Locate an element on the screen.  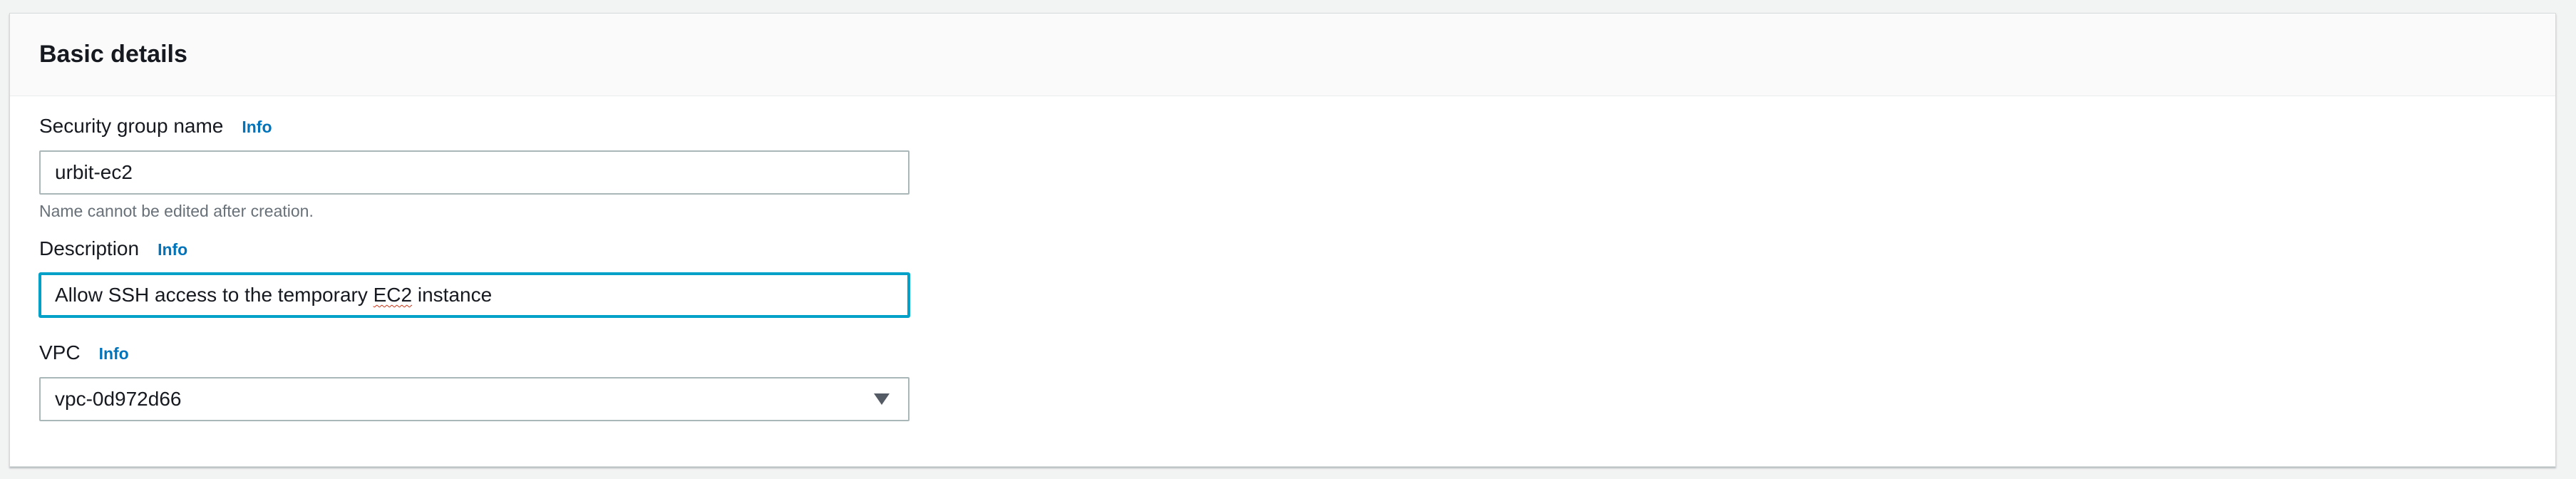
vpc-select: vpc-0d972d66 is located at coordinates (474, 399).